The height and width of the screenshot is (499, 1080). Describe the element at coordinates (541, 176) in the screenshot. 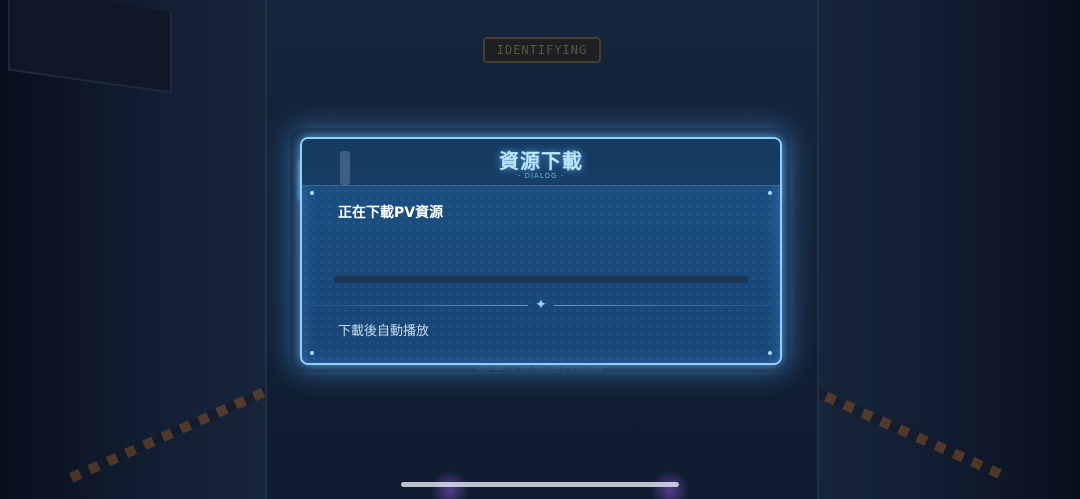

I see `dialog-subtitle: - DIALOG -` at that location.